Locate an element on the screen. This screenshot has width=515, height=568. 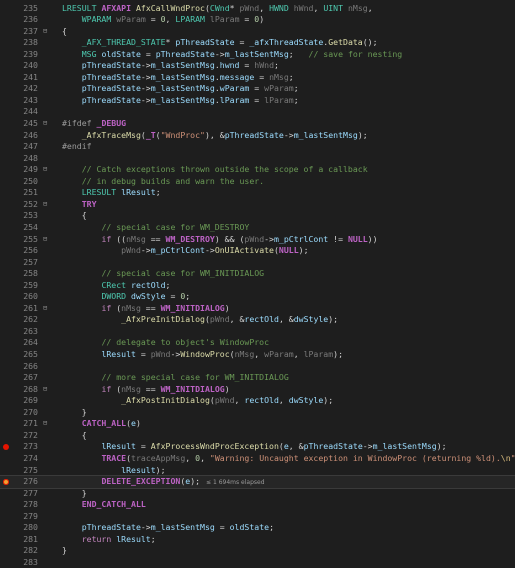
line-number: 261 is located at coordinates (30, 307).